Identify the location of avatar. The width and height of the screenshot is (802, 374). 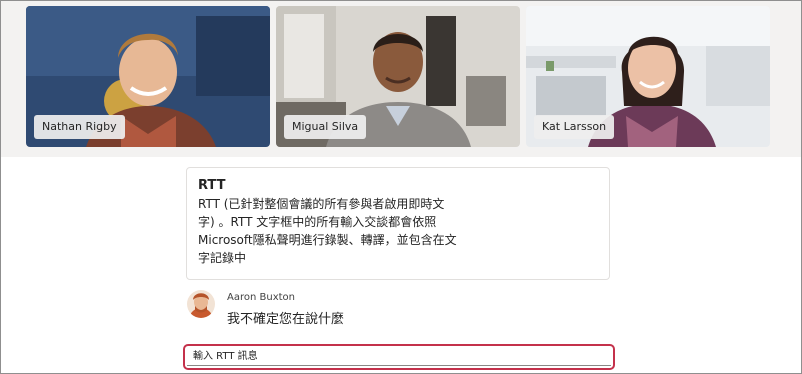
(201, 304).